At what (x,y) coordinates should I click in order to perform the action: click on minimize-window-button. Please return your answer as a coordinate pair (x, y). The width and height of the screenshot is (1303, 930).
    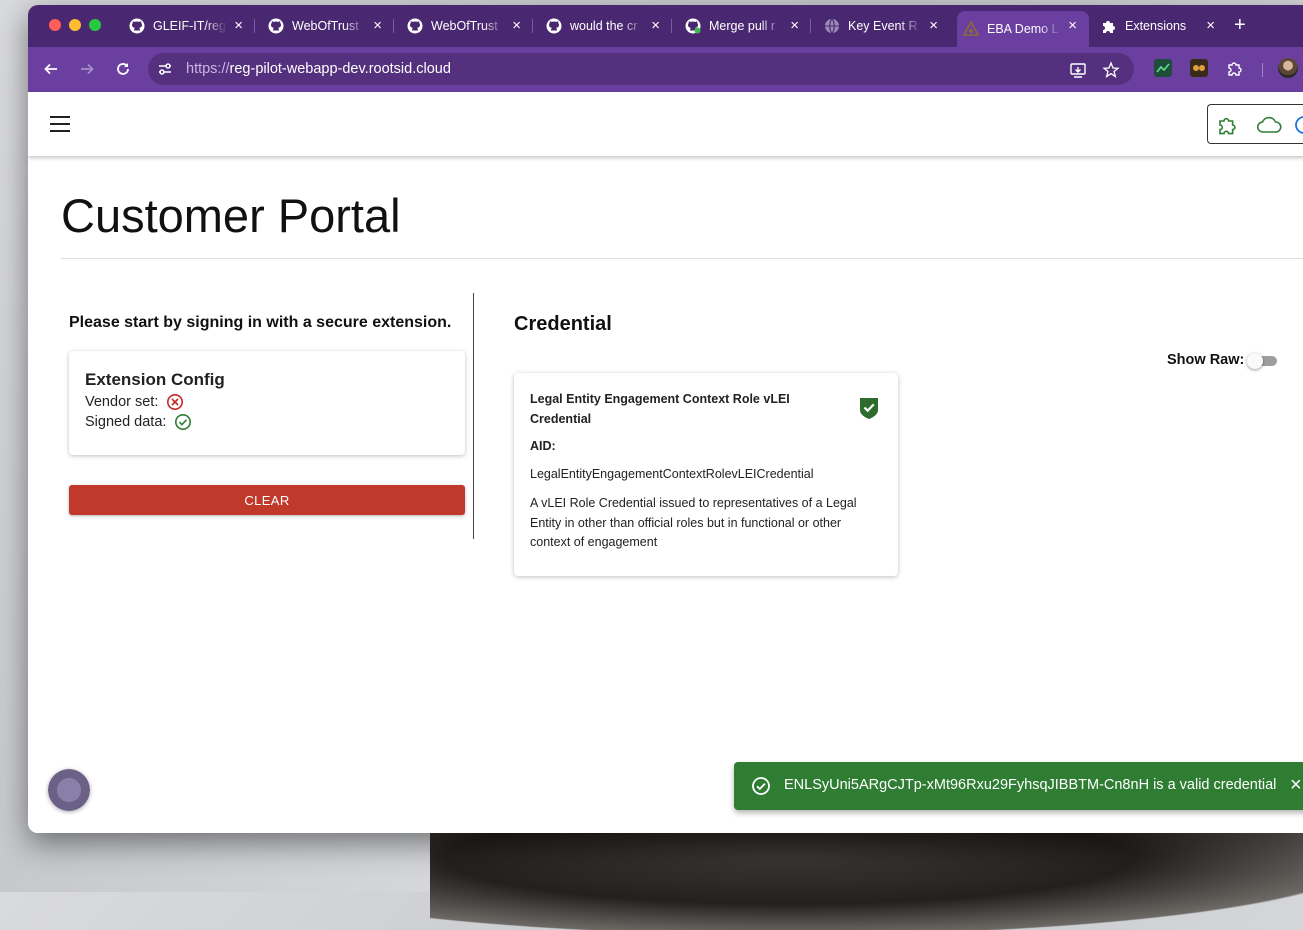
    Looking at the image, I should click on (75, 25).